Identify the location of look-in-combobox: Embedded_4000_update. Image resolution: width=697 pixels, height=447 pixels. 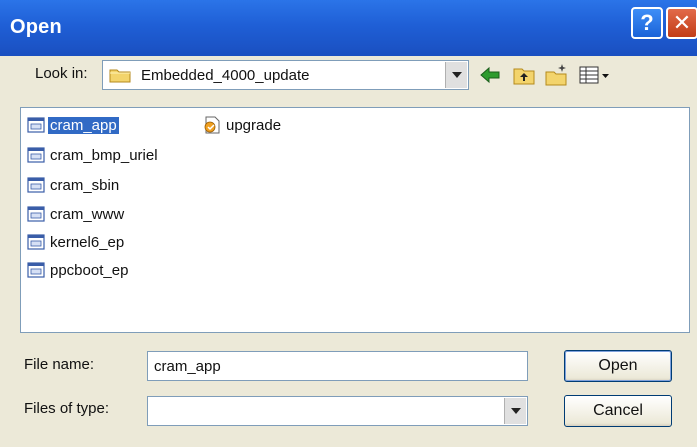
(285, 75).